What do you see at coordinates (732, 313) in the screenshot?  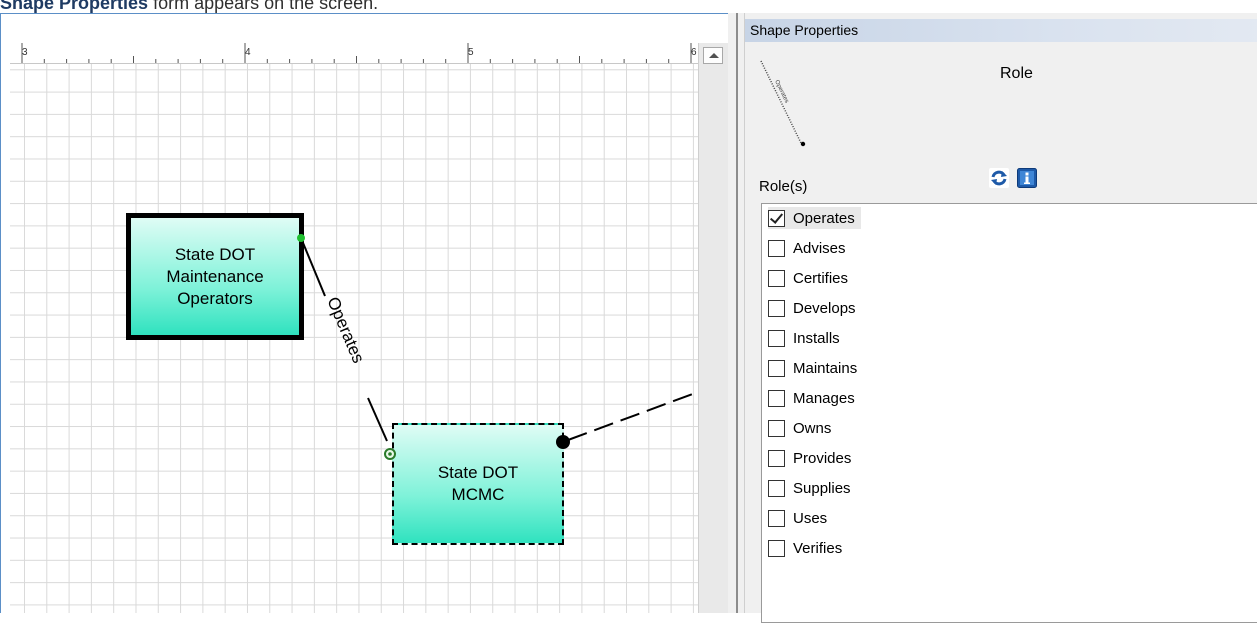 I see `splitter` at bounding box center [732, 313].